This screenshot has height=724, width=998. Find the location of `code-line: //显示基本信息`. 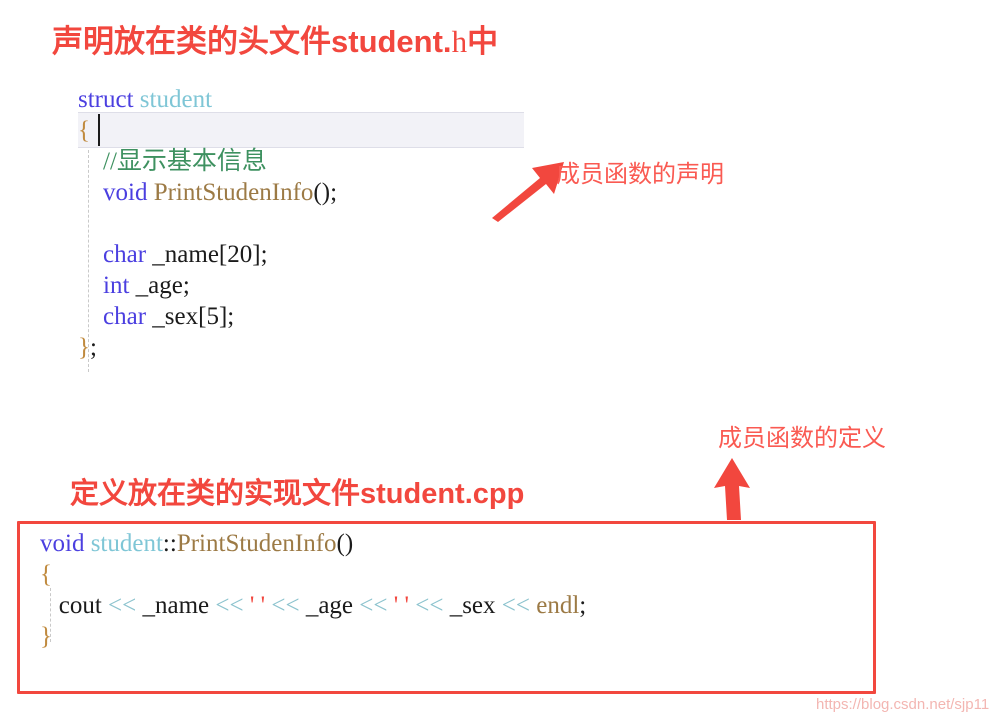

code-line: //显示基本信息 is located at coordinates (207, 161).